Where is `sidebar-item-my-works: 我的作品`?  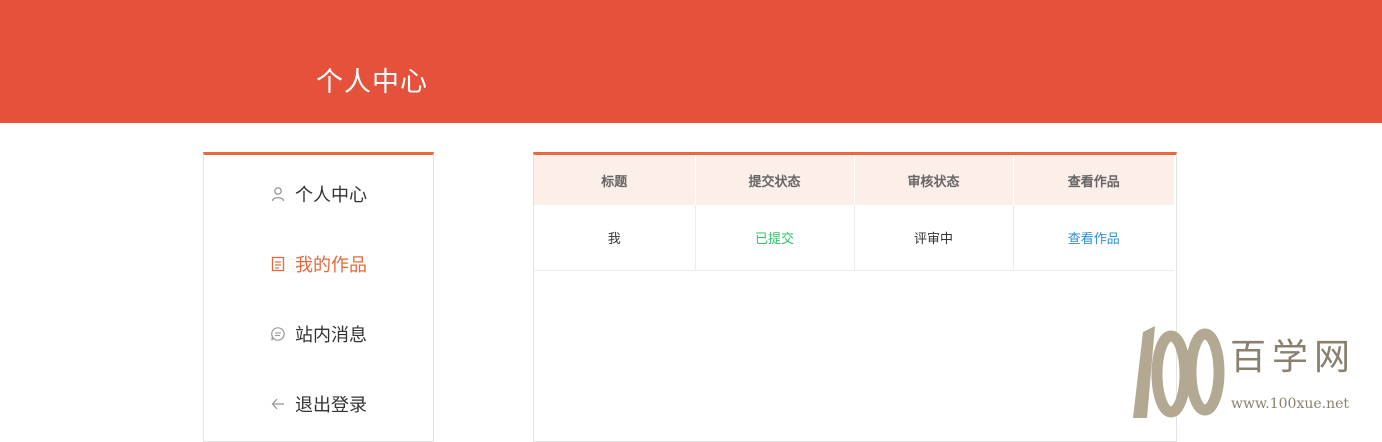 sidebar-item-my-works: 我的作品 is located at coordinates (318, 264).